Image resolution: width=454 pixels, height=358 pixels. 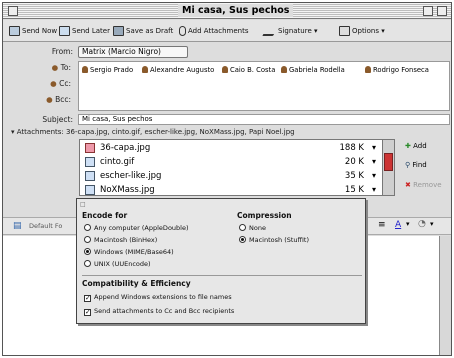 I want to click on add-attachment-button: ✚ Add, so click(x=416, y=146).